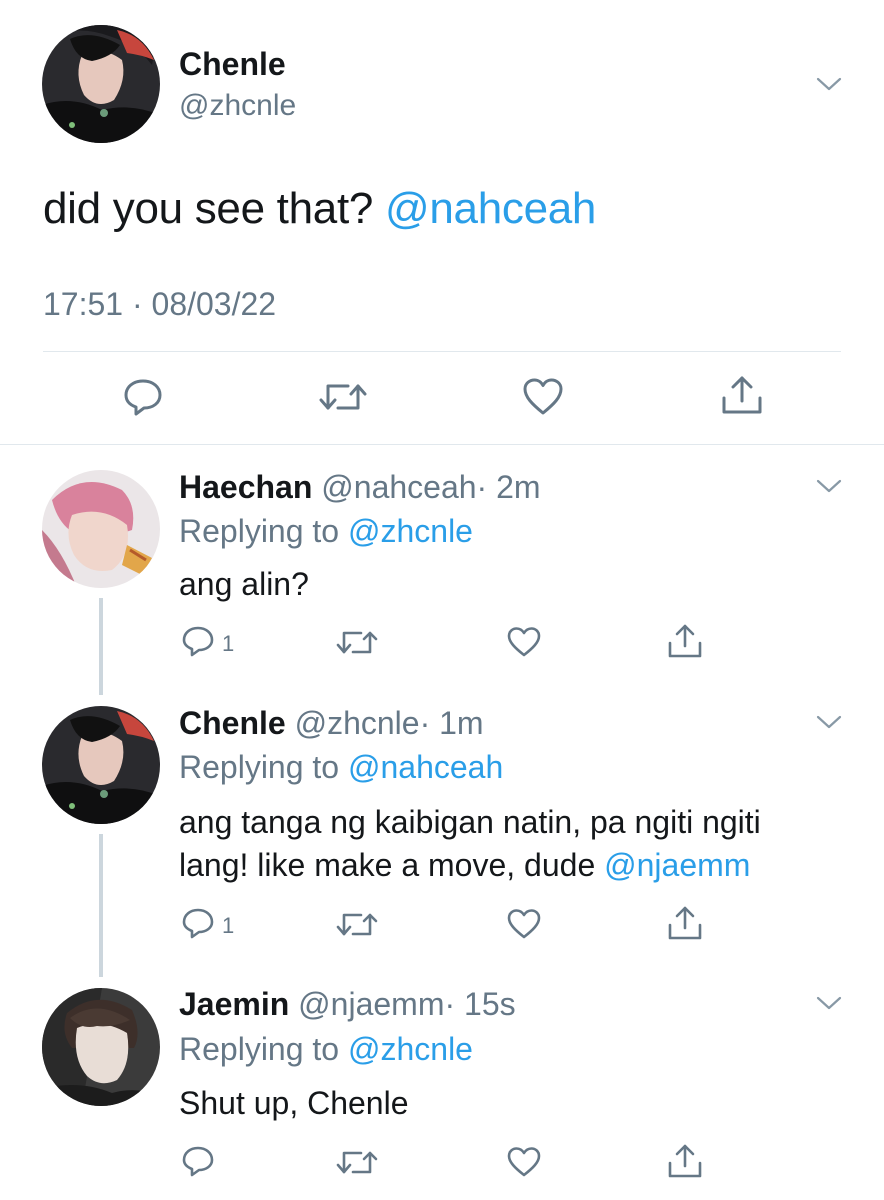 The height and width of the screenshot is (1200, 884). I want to click on author-name: Haechan, so click(245, 487).